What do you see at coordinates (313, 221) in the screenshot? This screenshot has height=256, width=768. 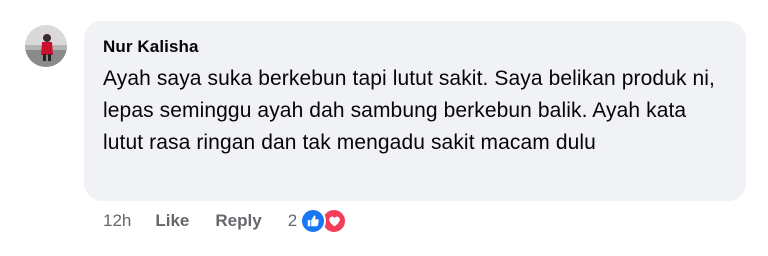 I see `like-icon` at bounding box center [313, 221].